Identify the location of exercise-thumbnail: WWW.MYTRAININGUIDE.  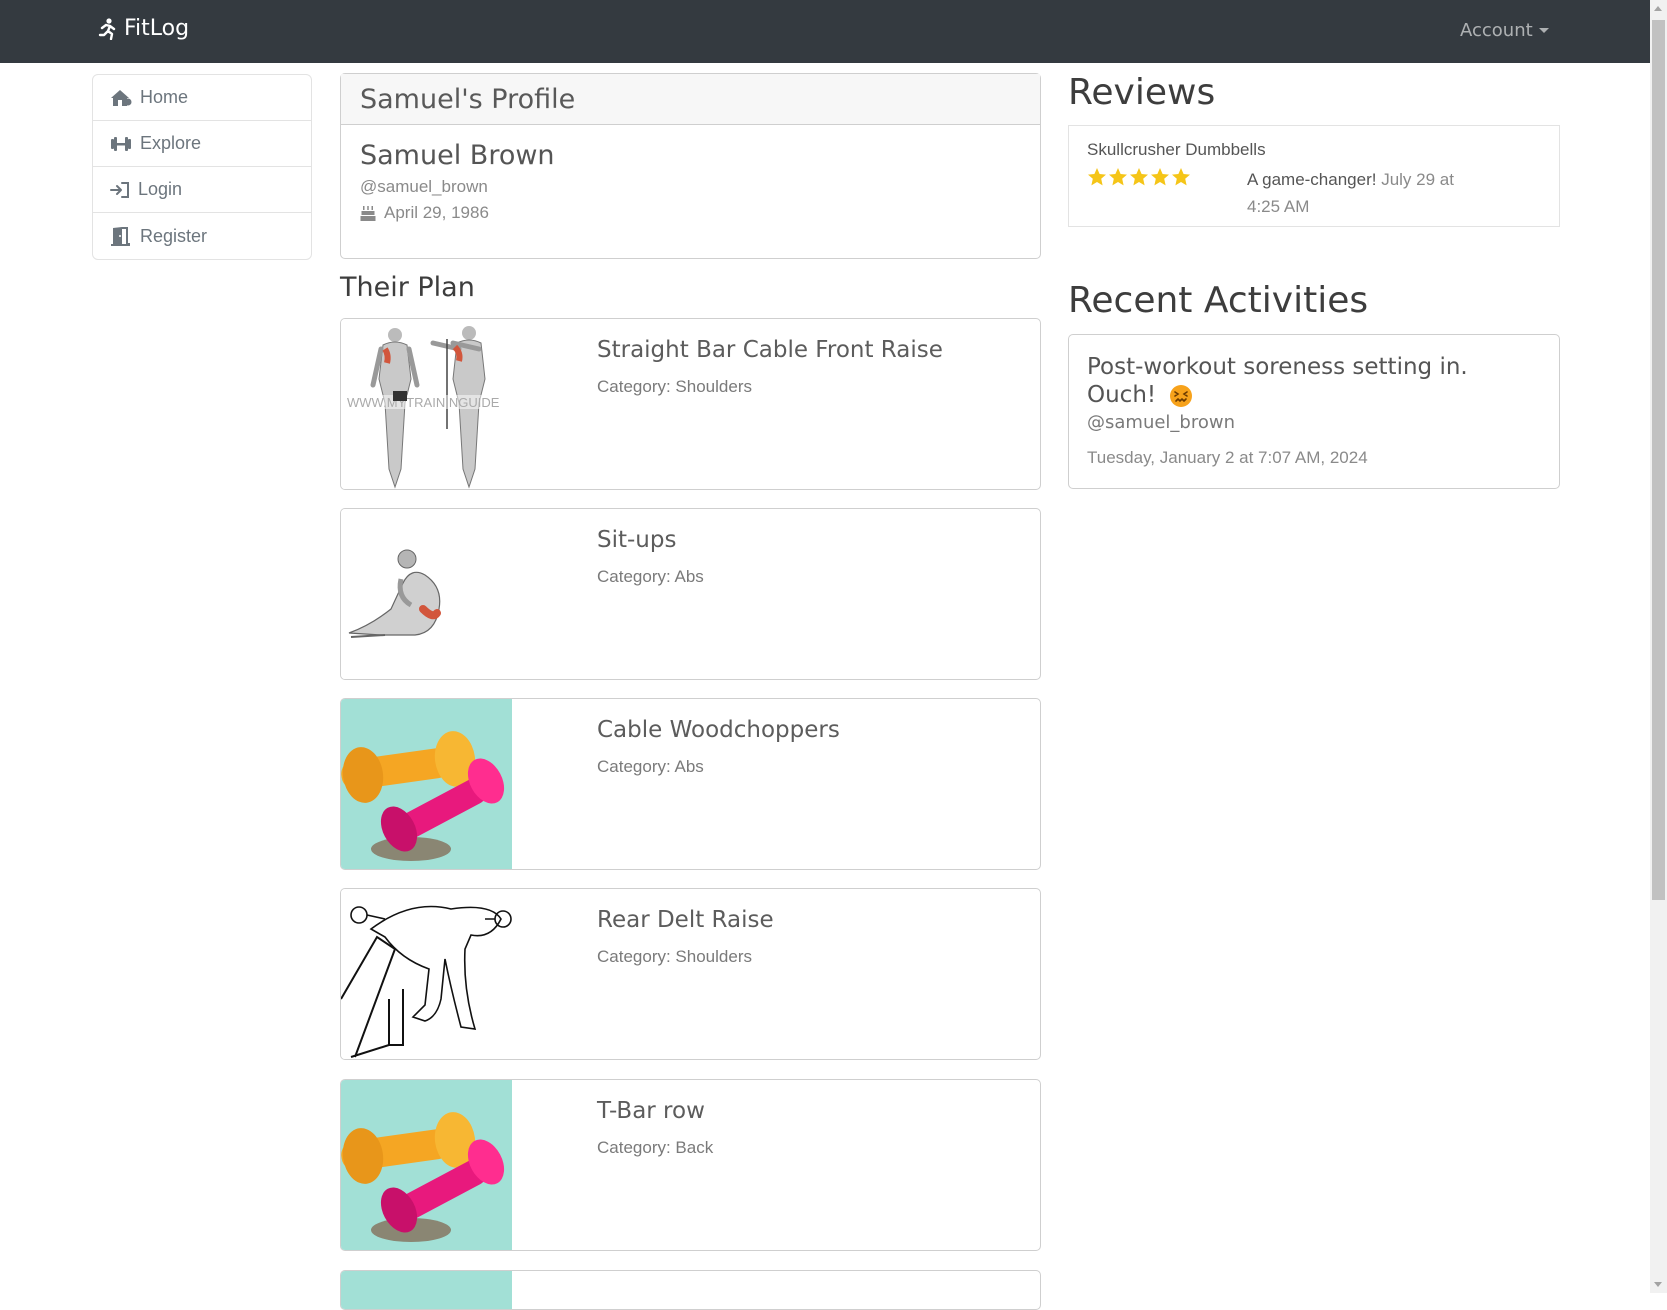
(426, 404).